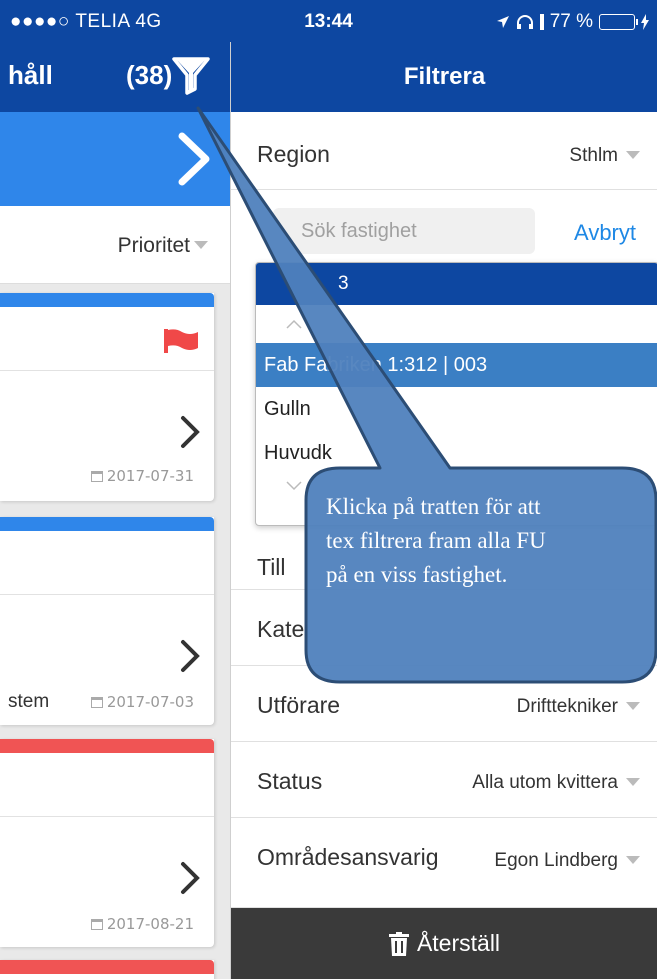 This screenshot has width=657, height=979. I want to click on status-bar: ●●●●○ TELIA 4G 13:44 77 %, so click(328, 21).